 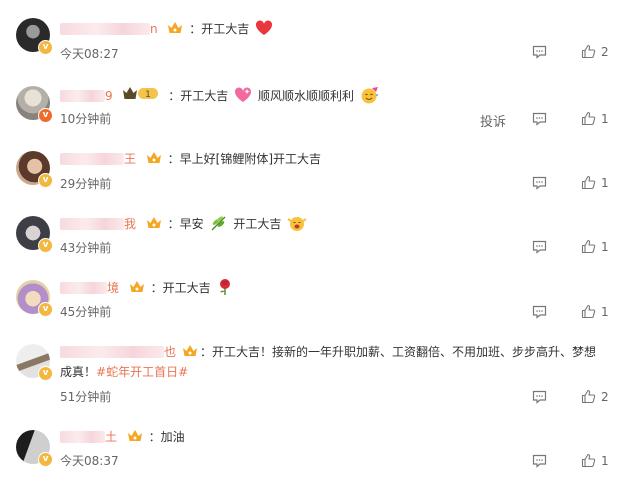 What do you see at coordinates (141, 95) in the screenshot?
I see `vip-level-badge: 1` at bounding box center [141, 95].